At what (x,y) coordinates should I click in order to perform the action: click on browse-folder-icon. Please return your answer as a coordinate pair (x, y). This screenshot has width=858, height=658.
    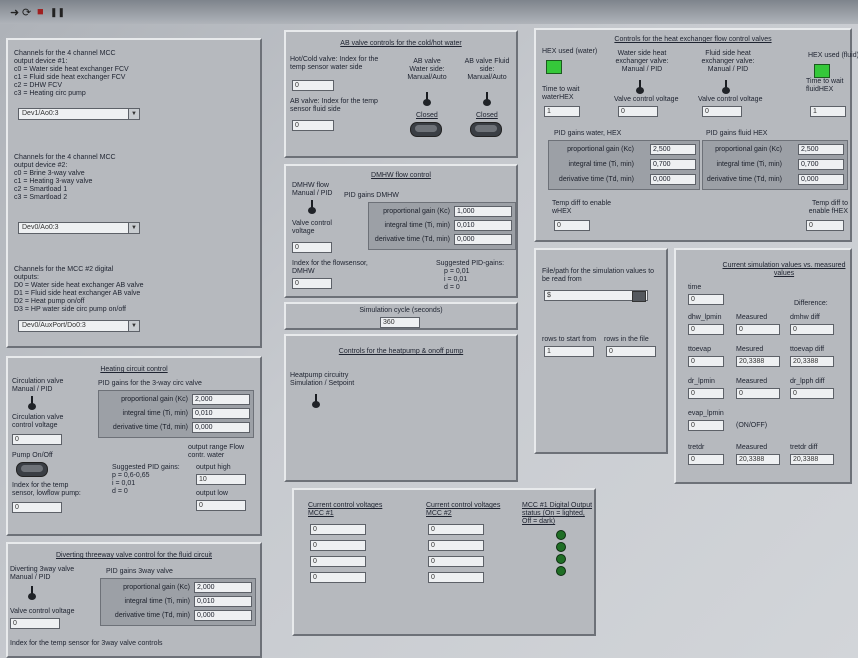
    Looking at the image, I should click on (639, 296).